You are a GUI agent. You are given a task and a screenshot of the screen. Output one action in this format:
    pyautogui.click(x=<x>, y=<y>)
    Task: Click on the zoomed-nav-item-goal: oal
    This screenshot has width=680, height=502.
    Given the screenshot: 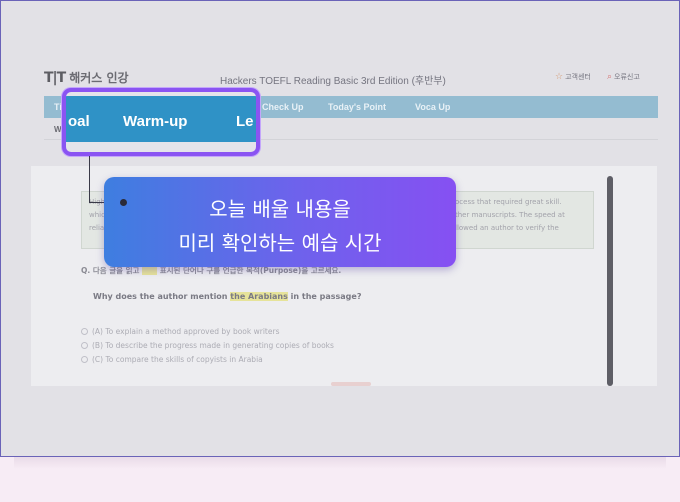 What is the action you would take?
    pyautogui.click(x=79, y=121)
    